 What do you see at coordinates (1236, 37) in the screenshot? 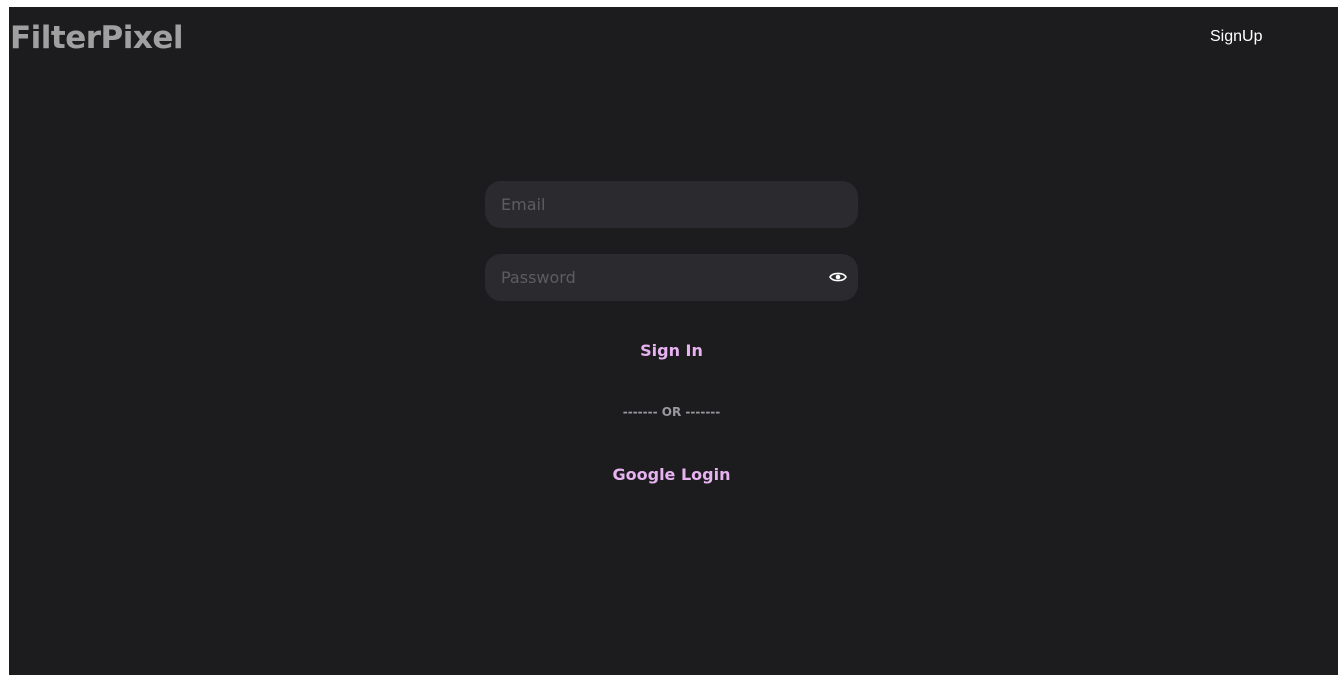
I see `signup-link: SignUp` at bounding box center [1236, 37].